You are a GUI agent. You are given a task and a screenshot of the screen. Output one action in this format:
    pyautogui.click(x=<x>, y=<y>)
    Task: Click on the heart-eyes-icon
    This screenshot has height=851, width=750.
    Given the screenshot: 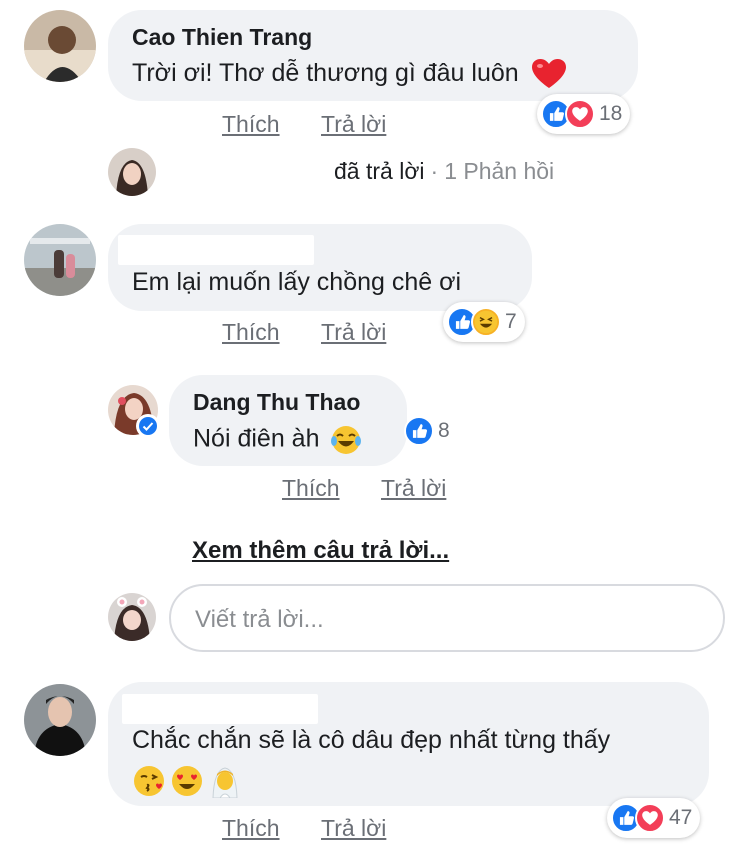 What is the action you would take?
    pyautogui.click(x=187, y=781)
    